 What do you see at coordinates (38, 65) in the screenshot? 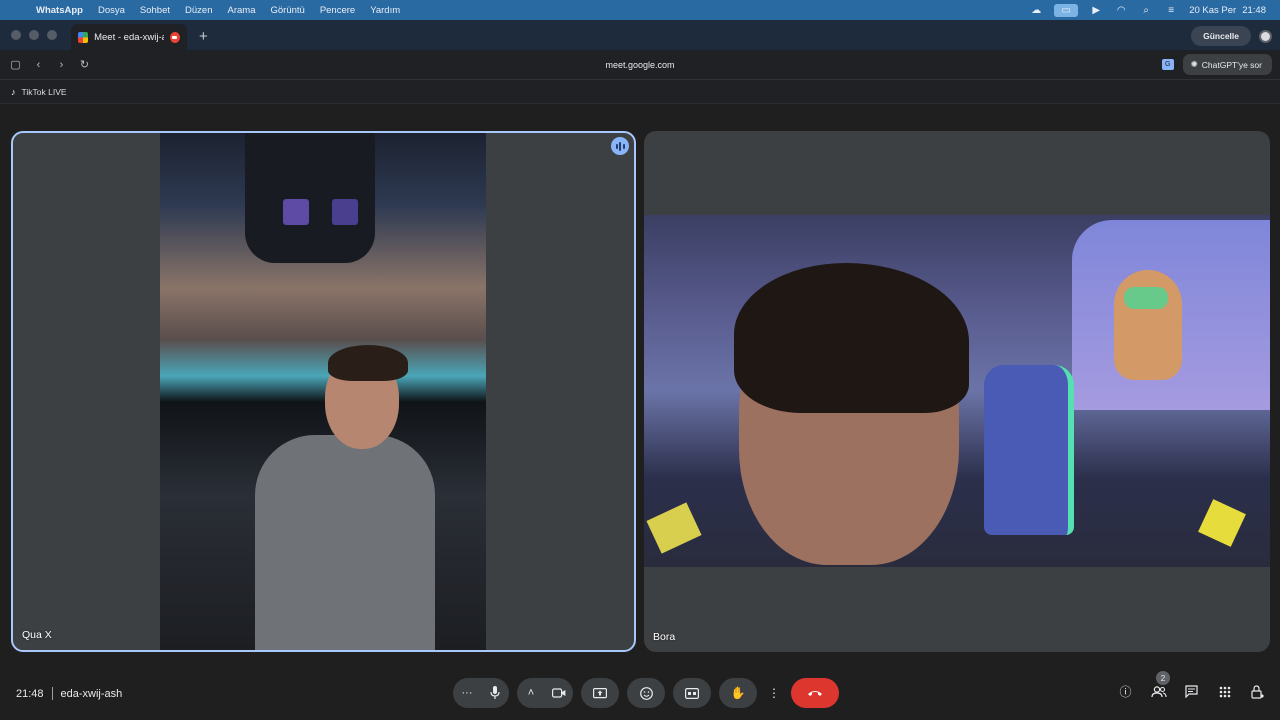
I see `back-icon: ‹` at bounding box center [38, 65].